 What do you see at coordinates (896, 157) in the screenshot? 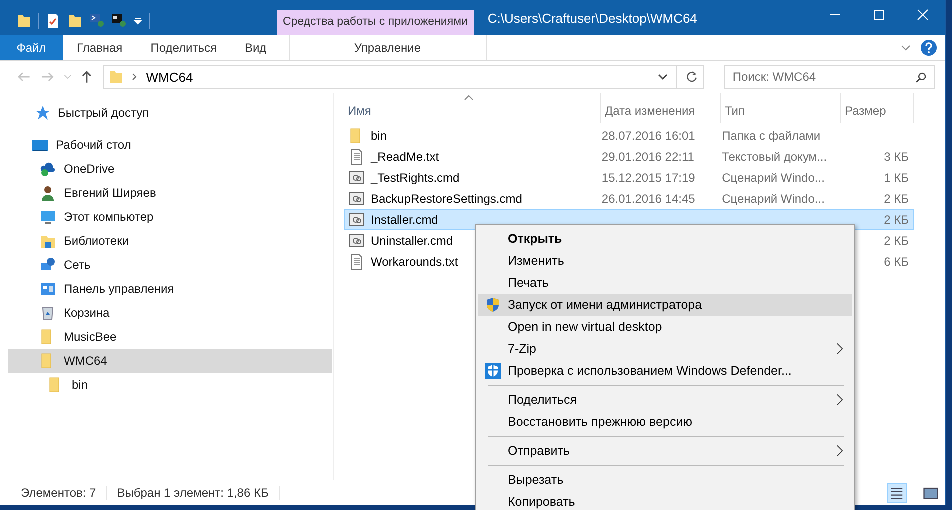
I see `file-size: 3 КБ` at bounding box center [896, 157].